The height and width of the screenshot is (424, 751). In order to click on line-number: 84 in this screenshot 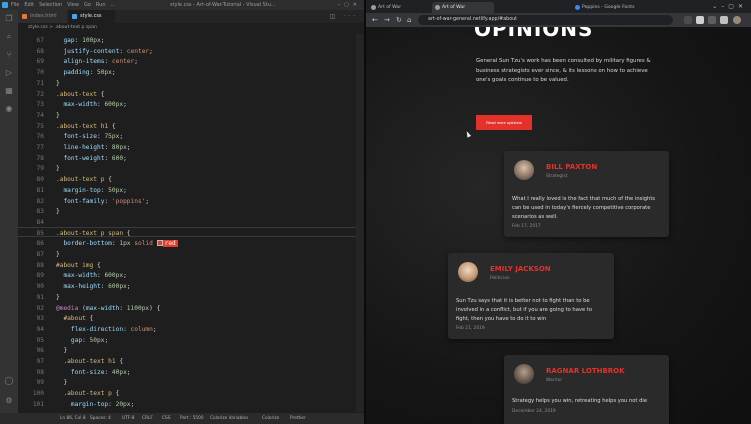, I will do `click(40, 222)`.